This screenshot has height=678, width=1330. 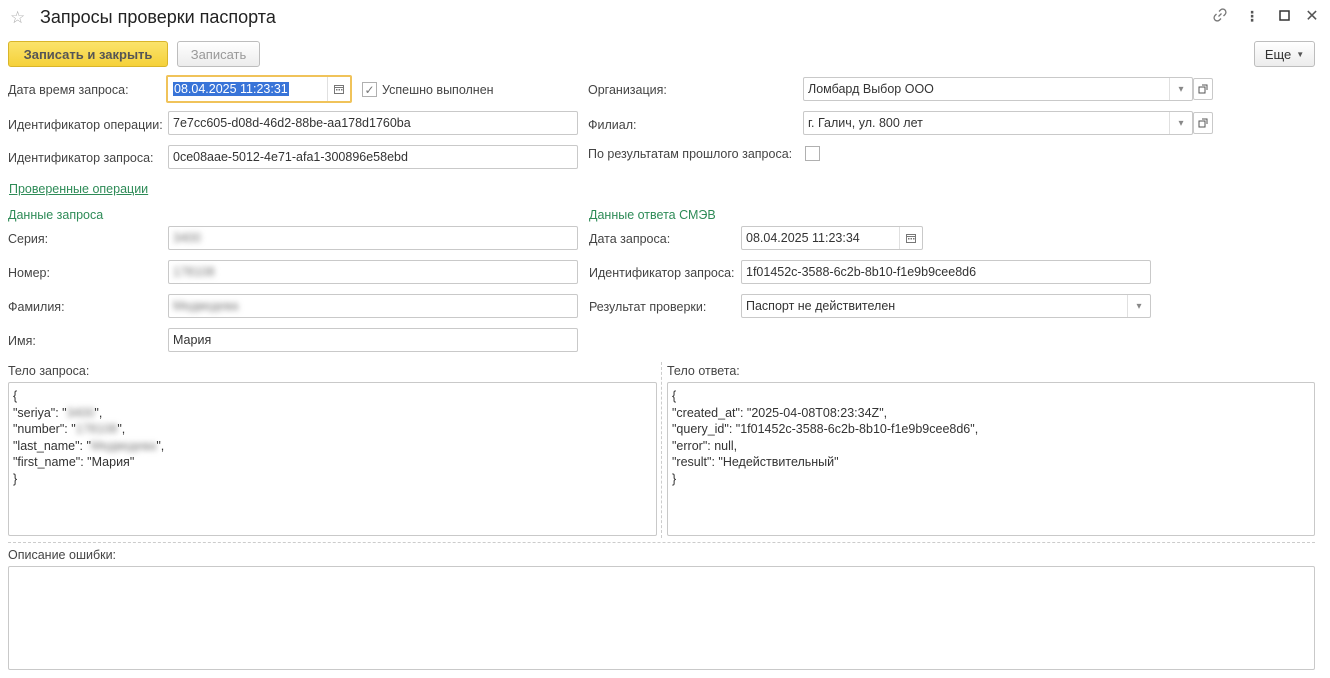 What do you see at coordinates (28, 239) in the screenshot?
I see `series-label: Серия:` at bounding box center [28, 239].